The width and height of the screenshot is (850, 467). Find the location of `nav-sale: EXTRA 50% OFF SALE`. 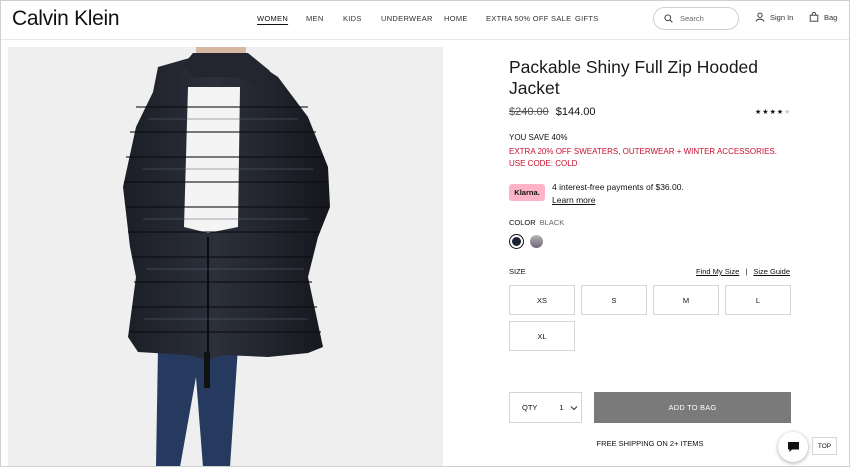

nav-sale: EXTRA 50% OFF SALE is located at coordinates (528, 18).